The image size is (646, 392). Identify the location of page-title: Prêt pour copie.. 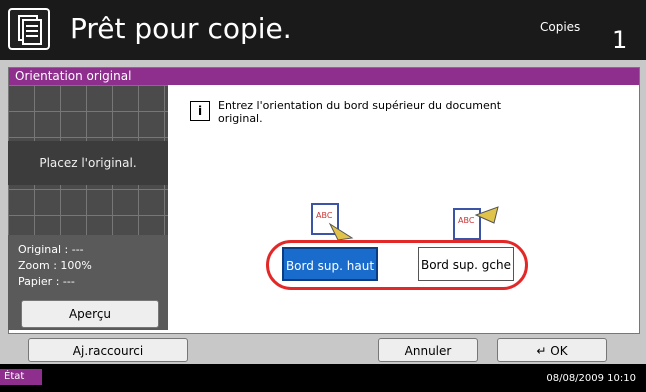
(181, 28).